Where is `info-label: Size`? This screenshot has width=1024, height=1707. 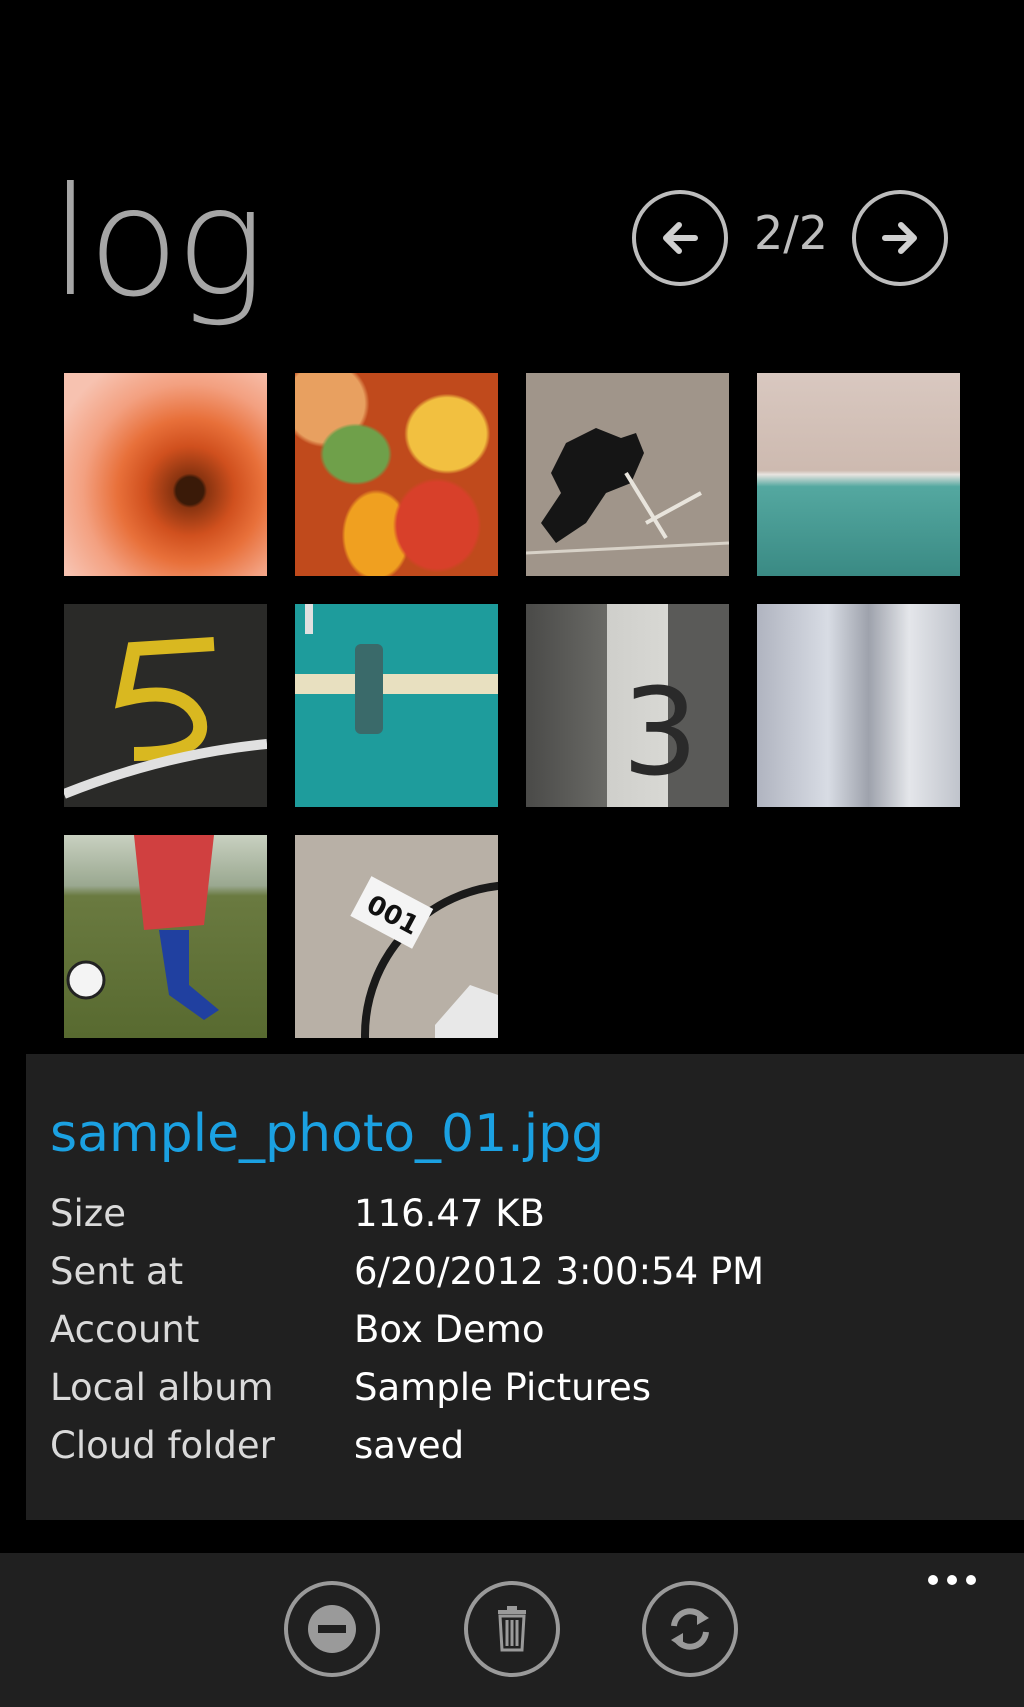 info-label: Size is located at coordinates (88, 1213).